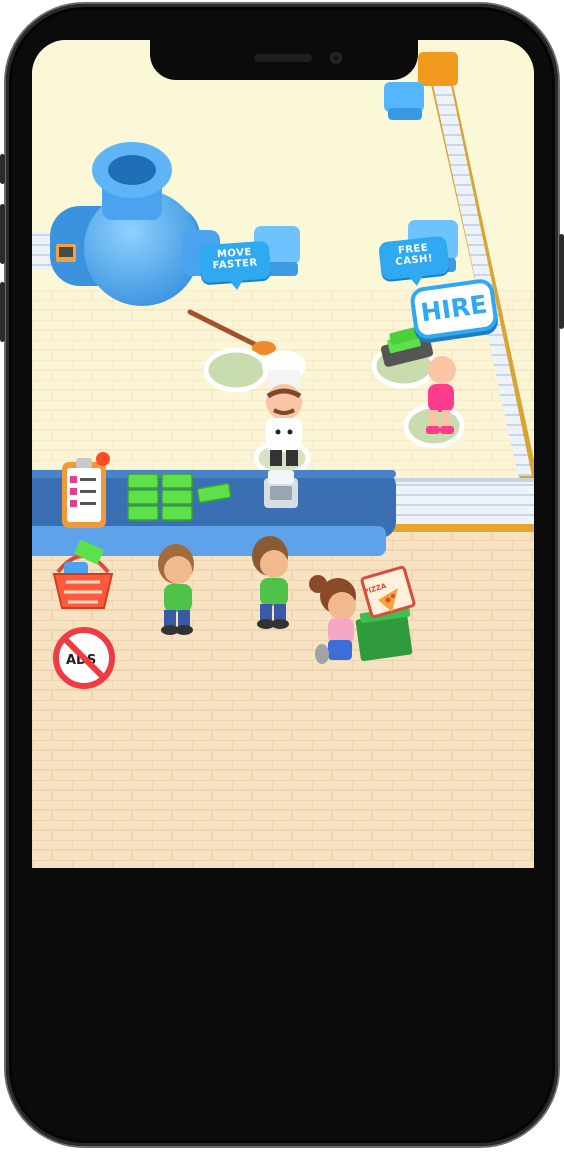 This screenshot has height=1154, width=564. What do you see at coordinates (561, 281) in the screenshot?
I see `power-button` at bounding box center [561, 281].